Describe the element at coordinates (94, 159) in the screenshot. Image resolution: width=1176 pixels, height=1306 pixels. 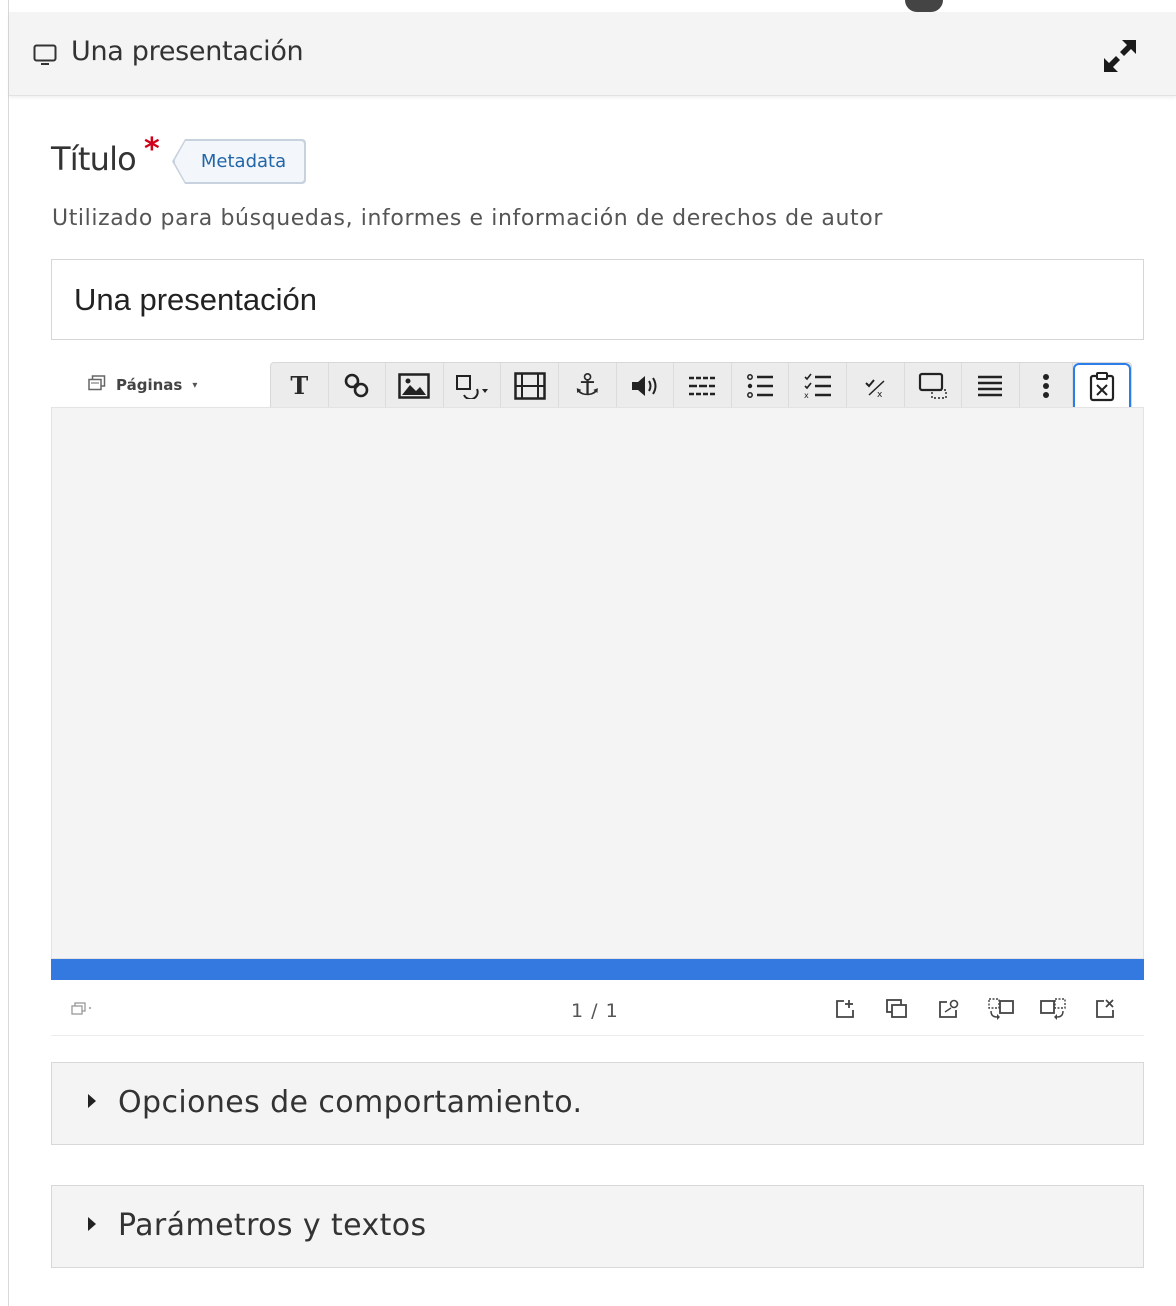
I see `title-field-label: Título` at that location.